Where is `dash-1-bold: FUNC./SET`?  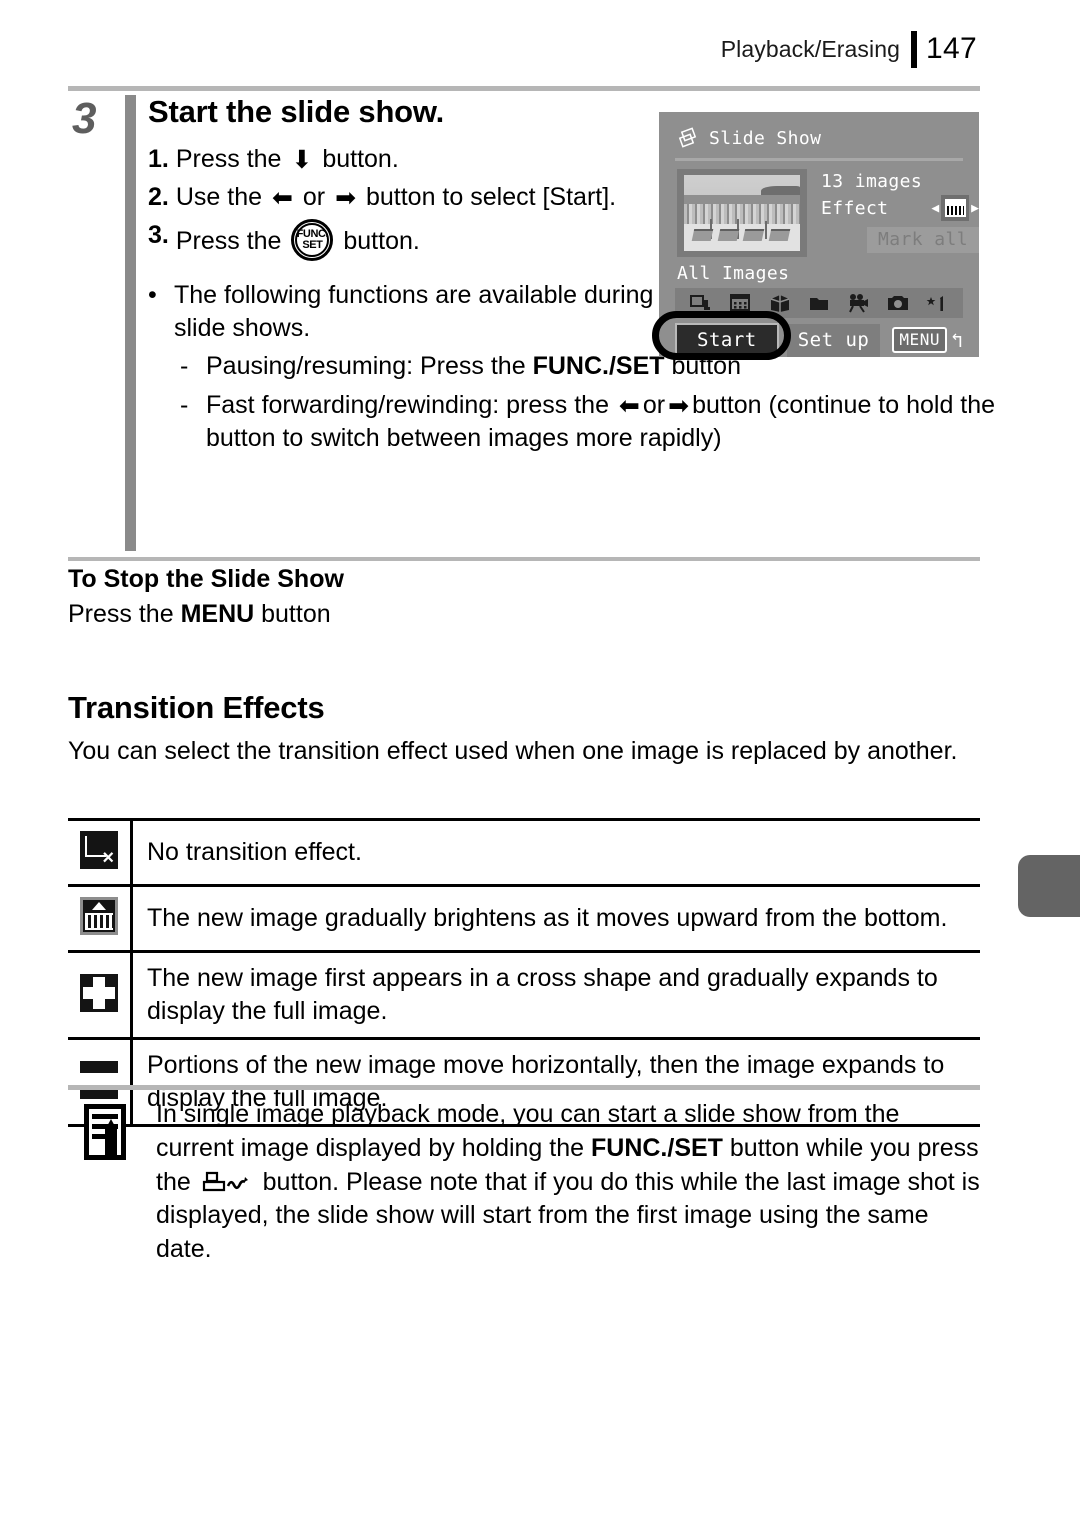 dash-1-bold: FUNC./SET is located at coordinates (598, 366).